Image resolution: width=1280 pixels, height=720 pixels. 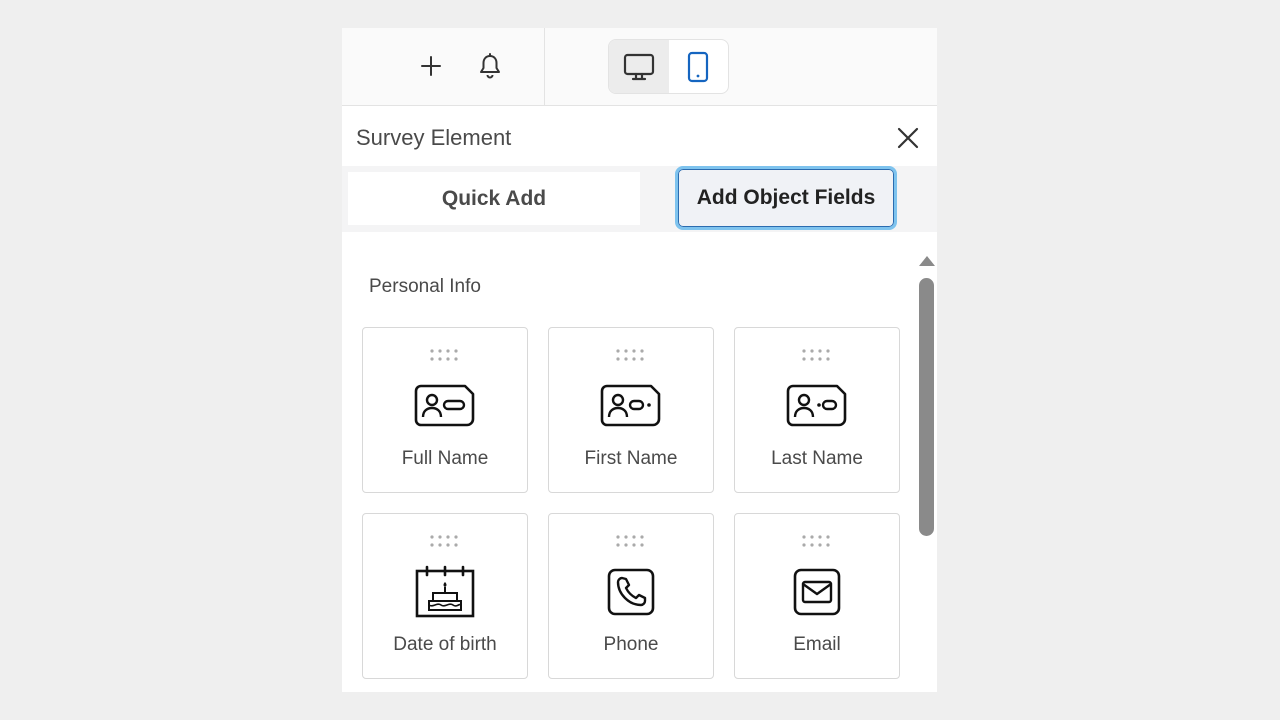 I want to click on tab-bar: Quick Add Add Object Fields, so click(x=639, y=199).